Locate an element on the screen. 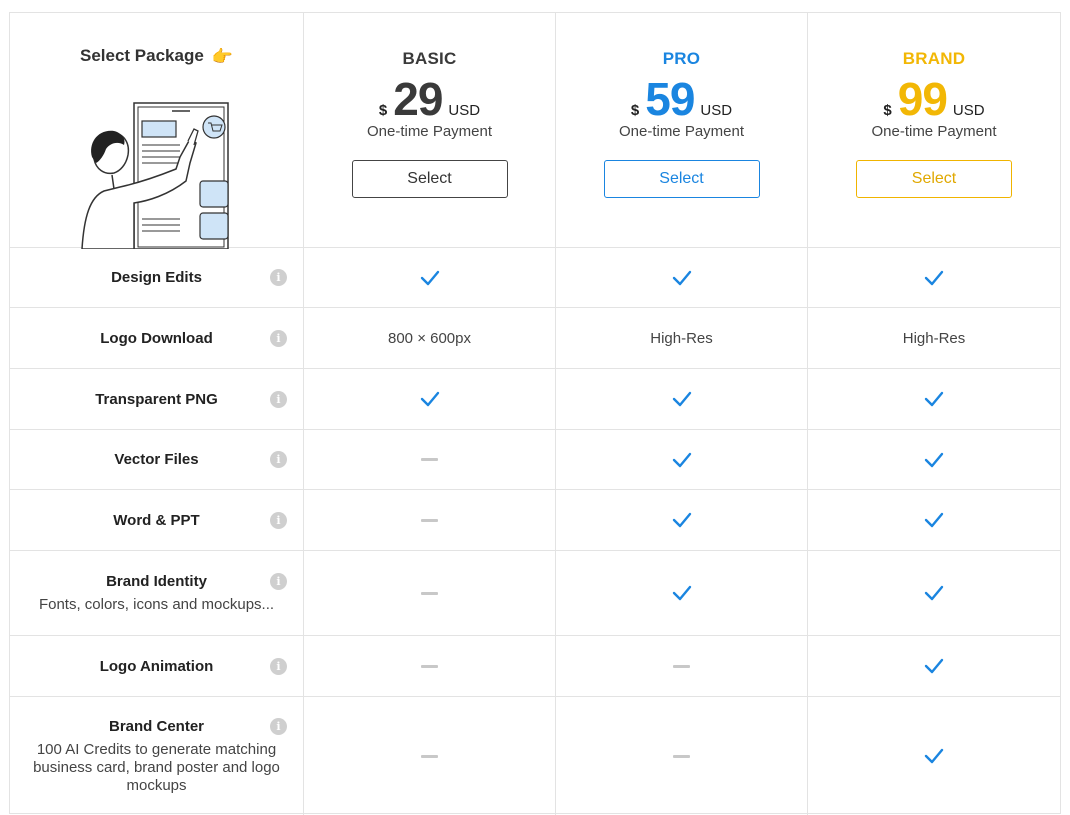 This screenshot has width=1070, height=815. feature-label: Vector Files i is located at coordinates (157, 460).